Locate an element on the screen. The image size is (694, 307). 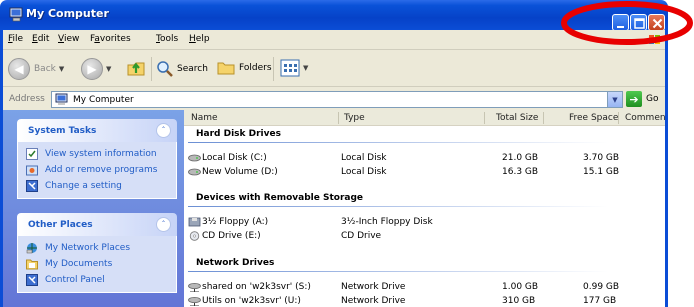
address-bar: Address My Computer ▼ ➔ Go is located at coordinates (334, 99).